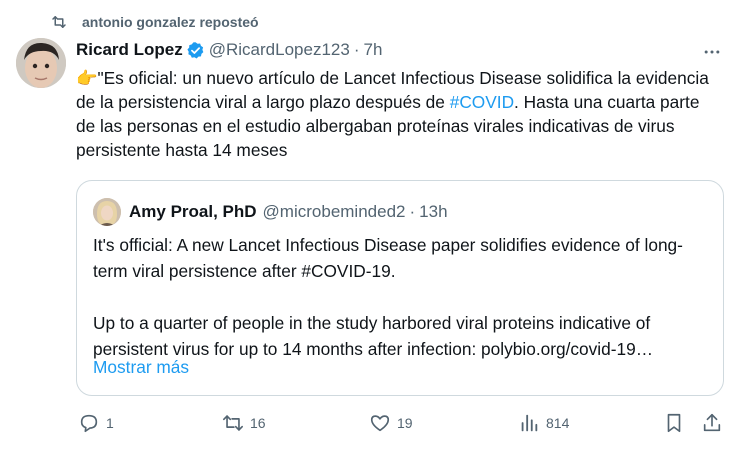  Describe the element at coordinates (279, 50) in the screenshot. I see `author-handle: @RicardLopez123` at that location.